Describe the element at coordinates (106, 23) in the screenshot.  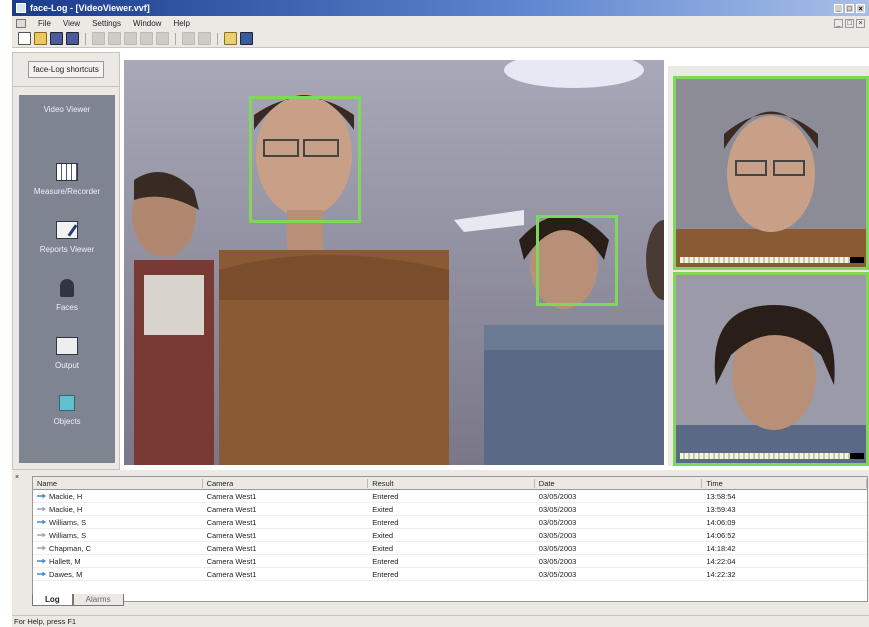
I see `menu-settings: Settings` at that location.